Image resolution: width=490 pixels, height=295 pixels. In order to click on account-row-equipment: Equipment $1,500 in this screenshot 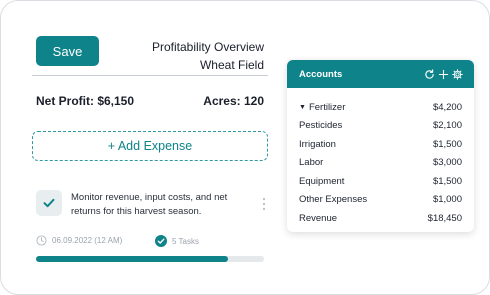, I will do `click(380, 181)`.